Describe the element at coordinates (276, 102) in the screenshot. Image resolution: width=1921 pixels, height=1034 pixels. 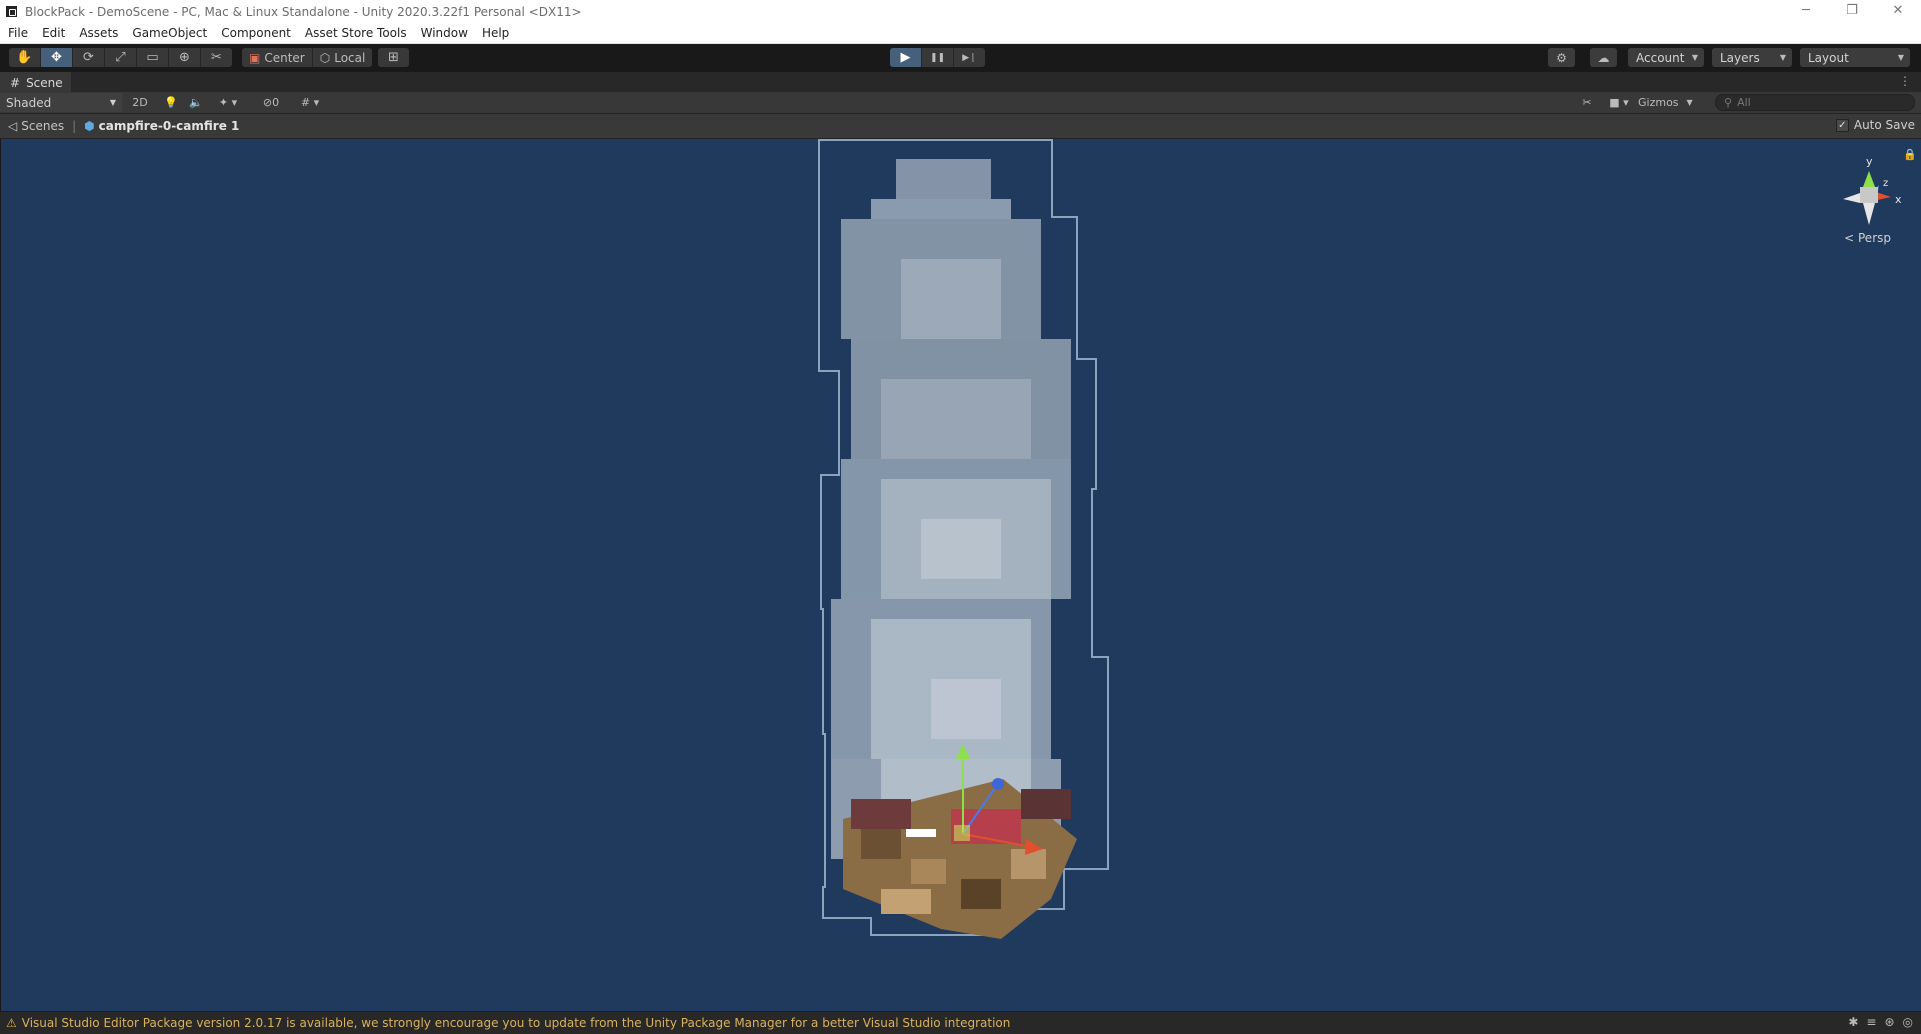
I see `hidden-count: 0` at that location.